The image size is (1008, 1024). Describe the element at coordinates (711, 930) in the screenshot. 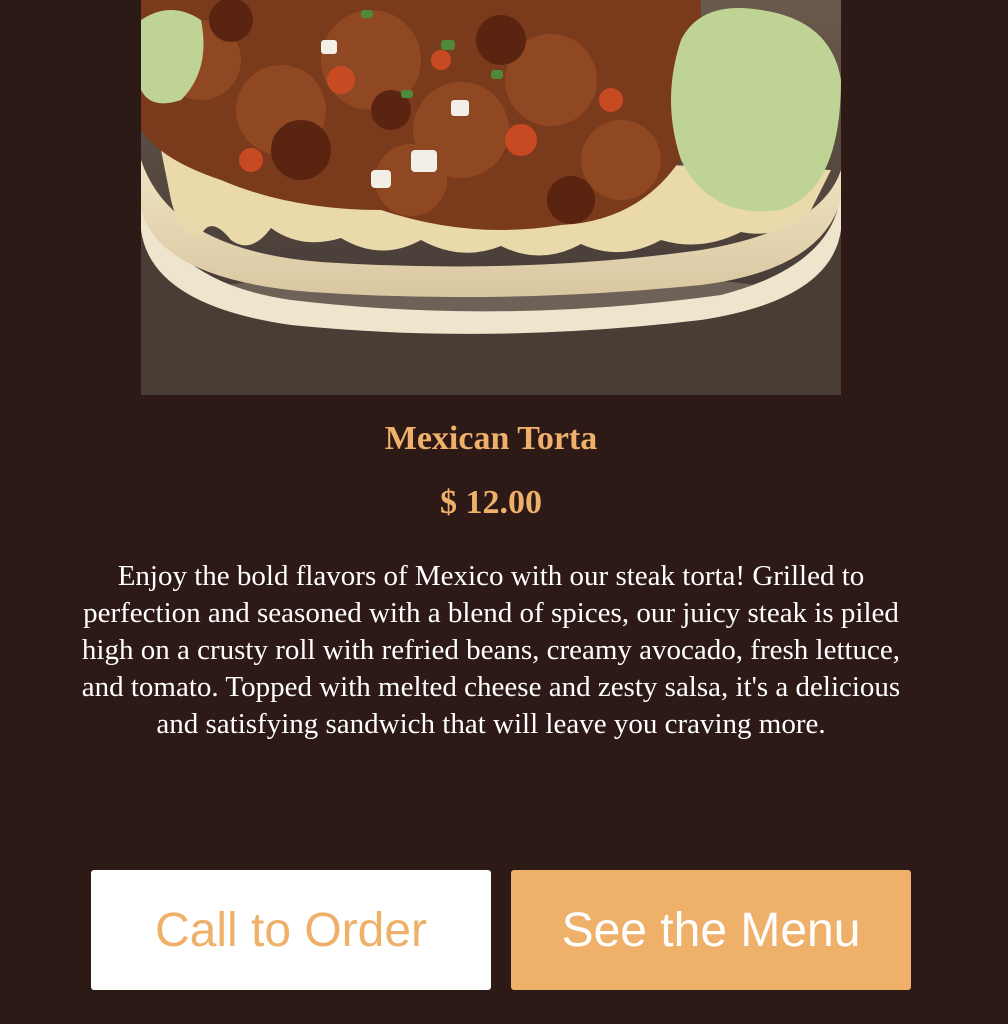

I see `see-the-menu-button: See the Menu` at that location.